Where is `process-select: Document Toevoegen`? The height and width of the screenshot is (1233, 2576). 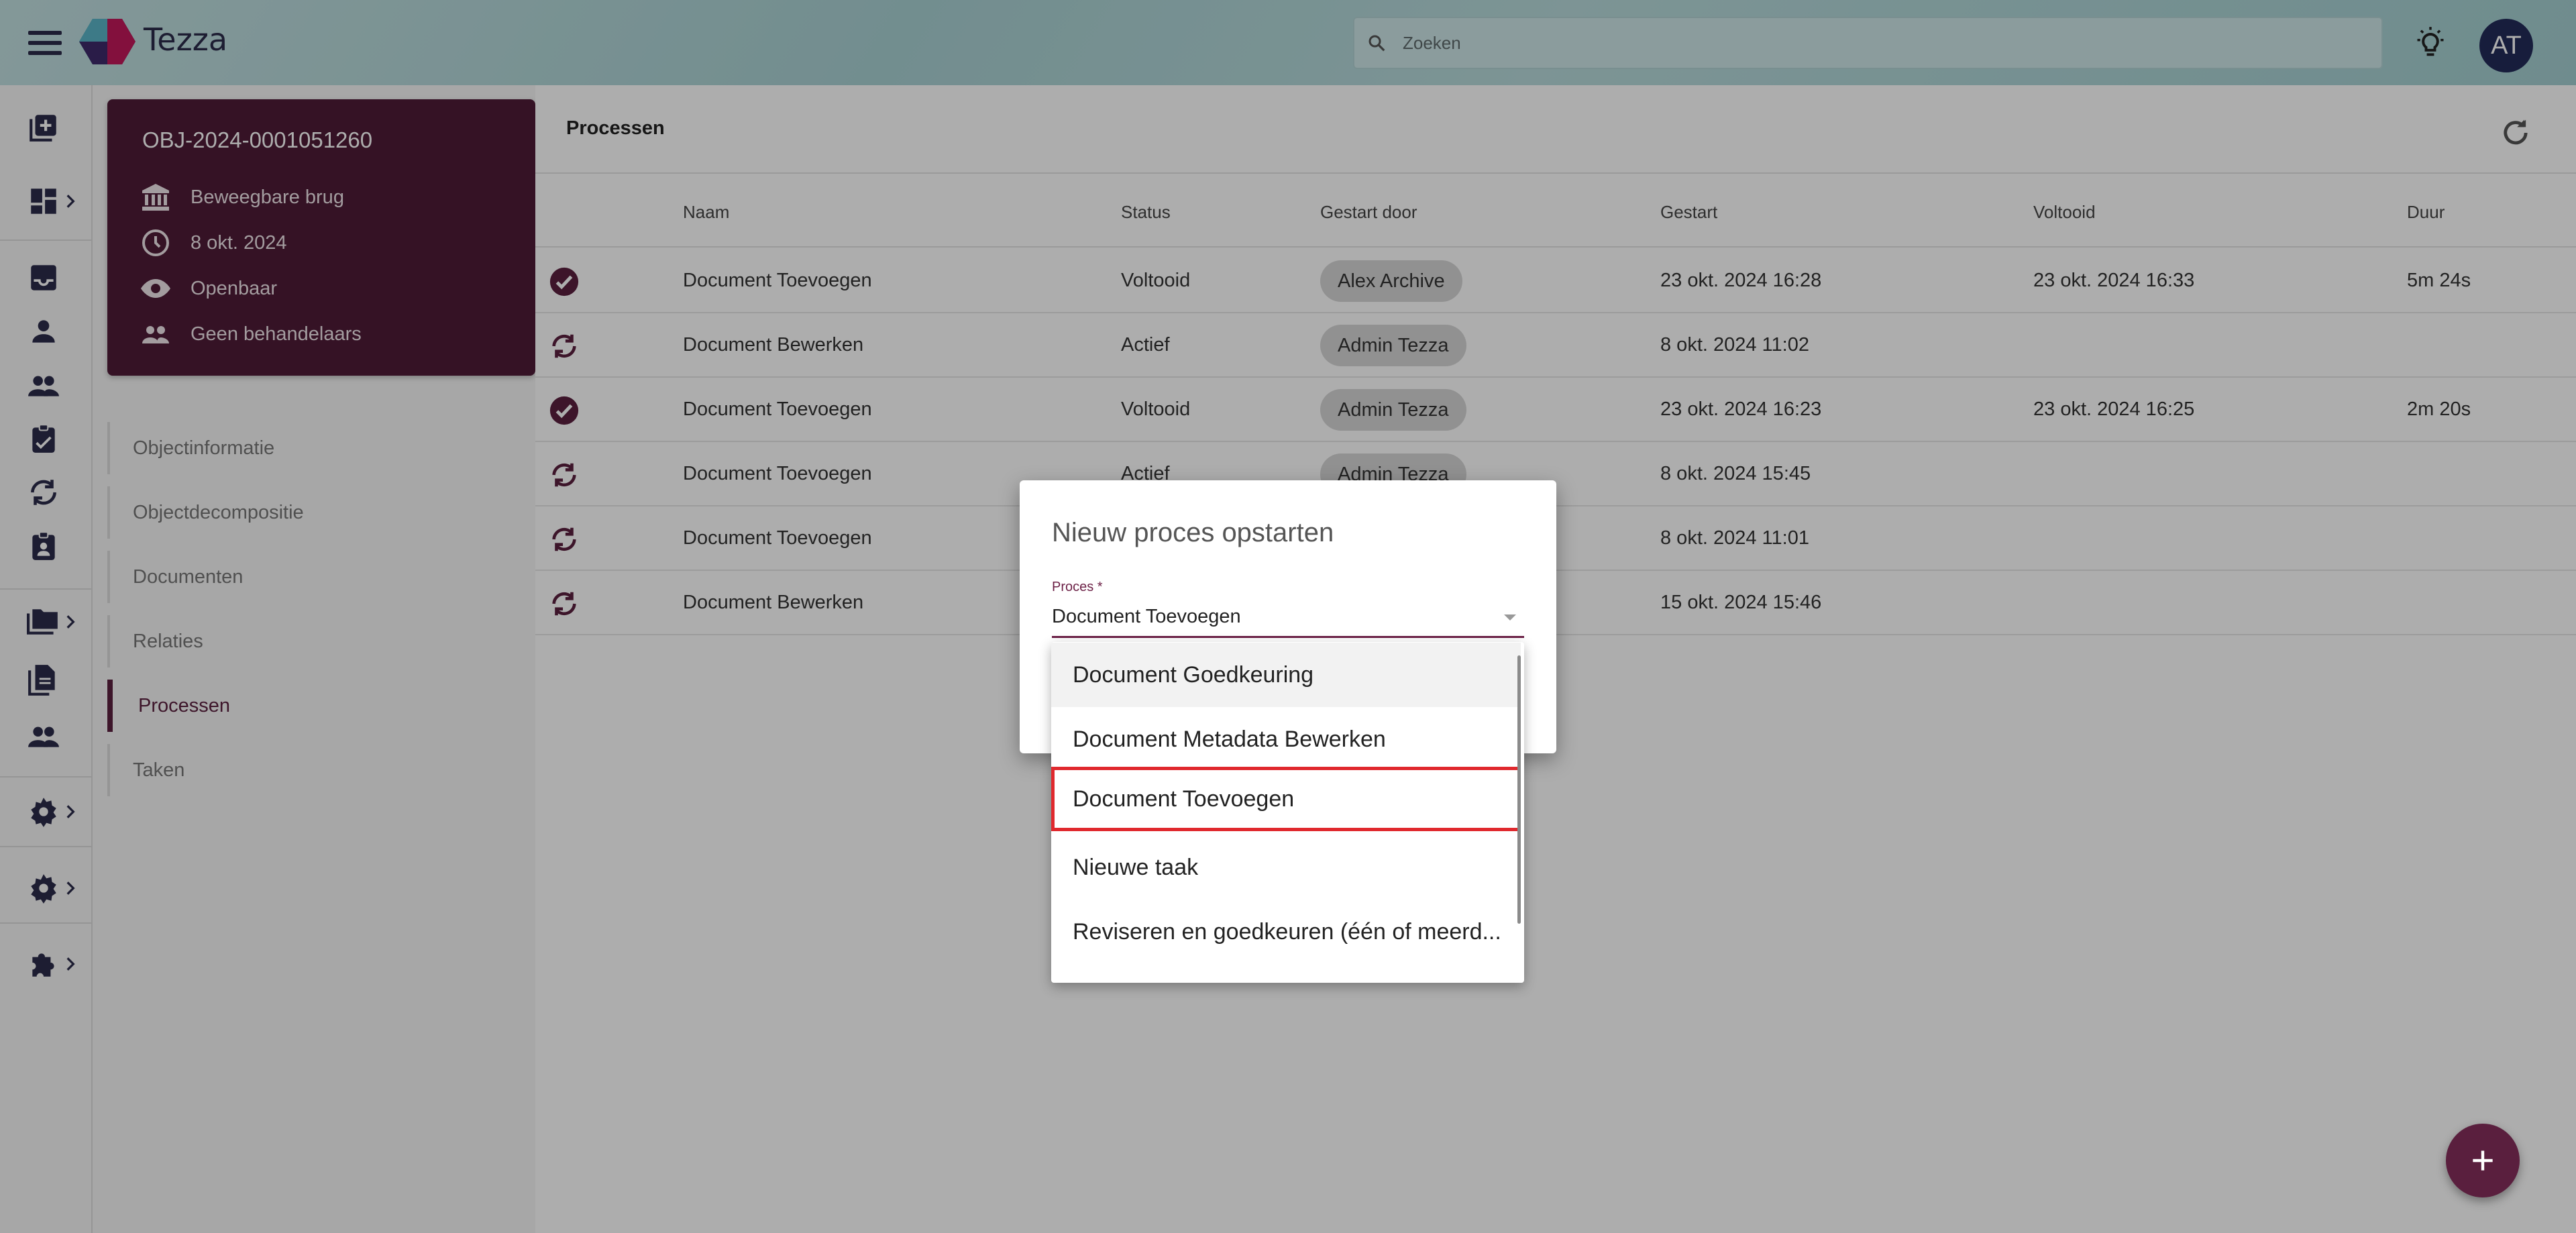 process-select: Document Toevoegen is located at coordinates (1146, 617).